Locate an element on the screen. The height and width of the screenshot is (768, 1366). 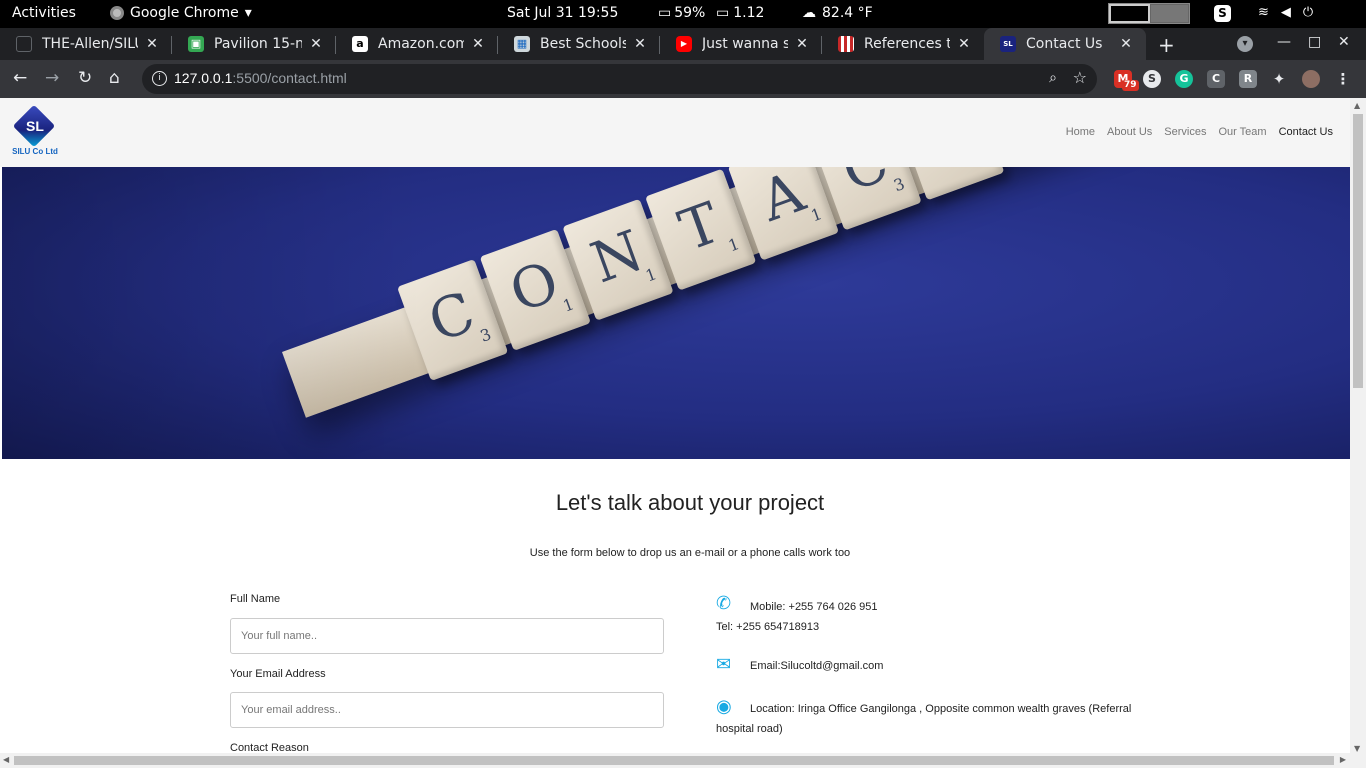
email-label: Your Email Address is located at coordinates (278, 674).